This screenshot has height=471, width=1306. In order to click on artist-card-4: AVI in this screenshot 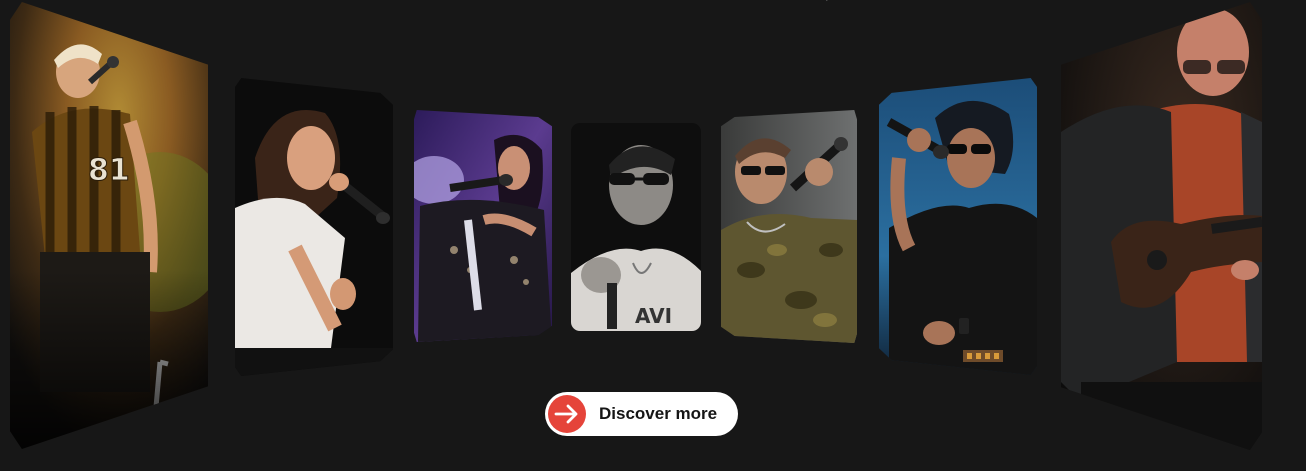, I will do `click(636, 227)`.